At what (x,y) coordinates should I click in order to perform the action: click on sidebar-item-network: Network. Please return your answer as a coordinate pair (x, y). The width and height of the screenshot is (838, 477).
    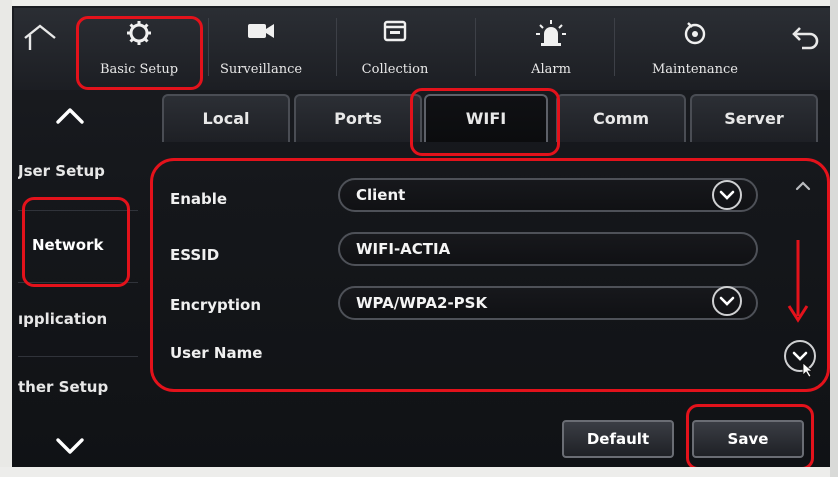
    Looking at the image, I should click on (91, 245).